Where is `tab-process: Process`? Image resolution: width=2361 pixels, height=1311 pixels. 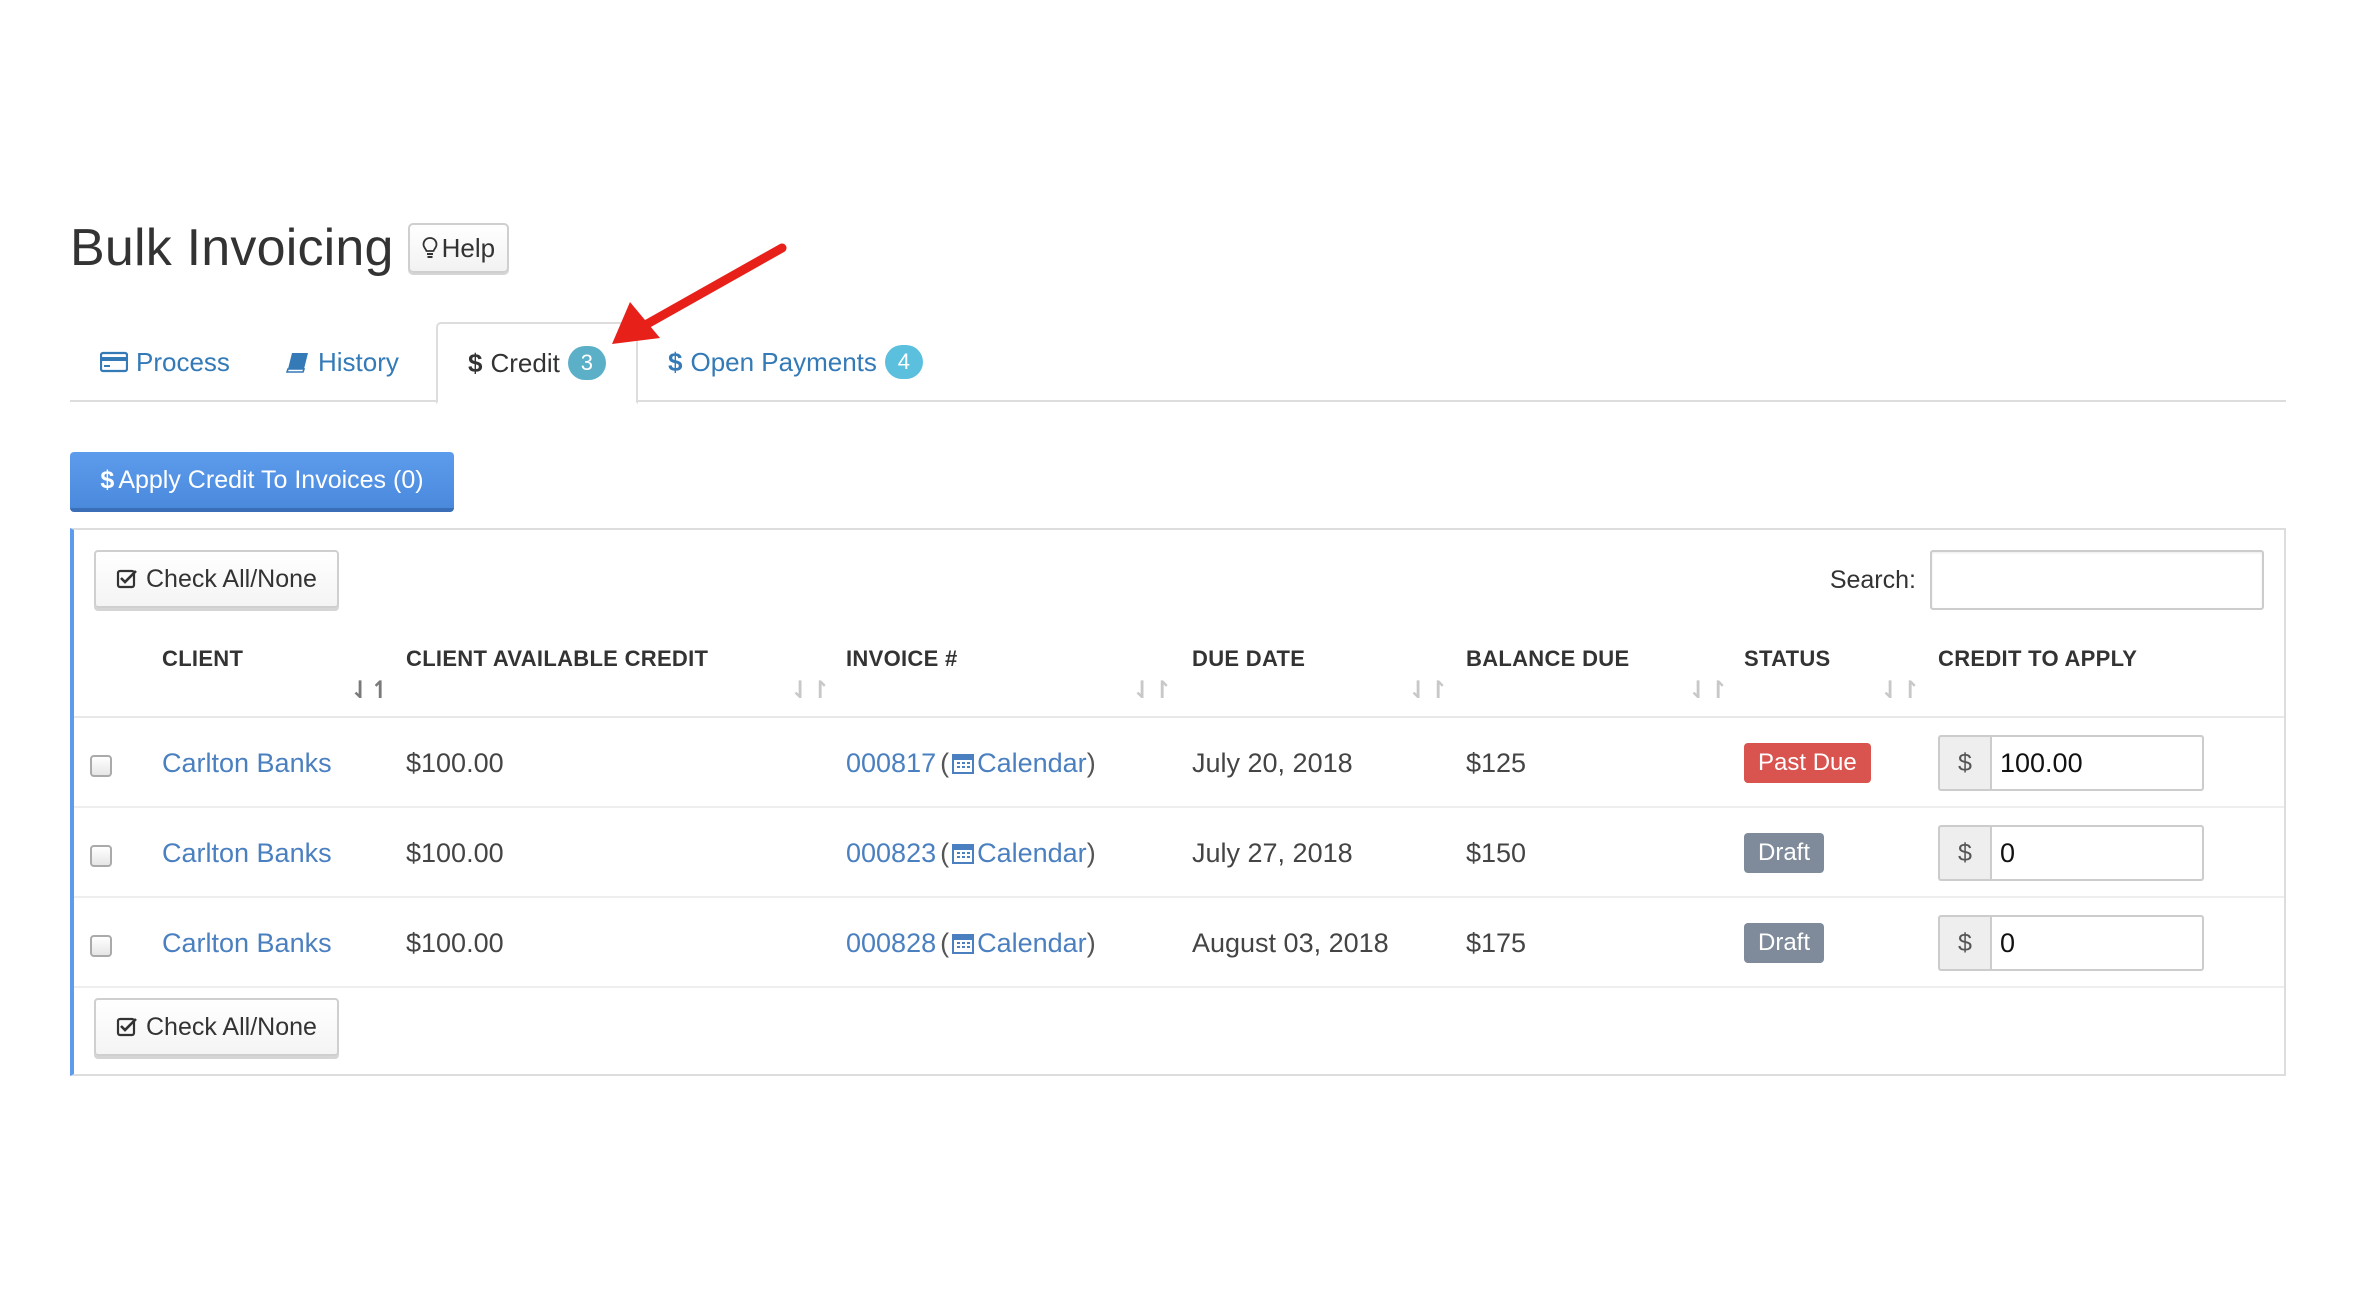 tab-process: Process is located at coordinates (165, 362).